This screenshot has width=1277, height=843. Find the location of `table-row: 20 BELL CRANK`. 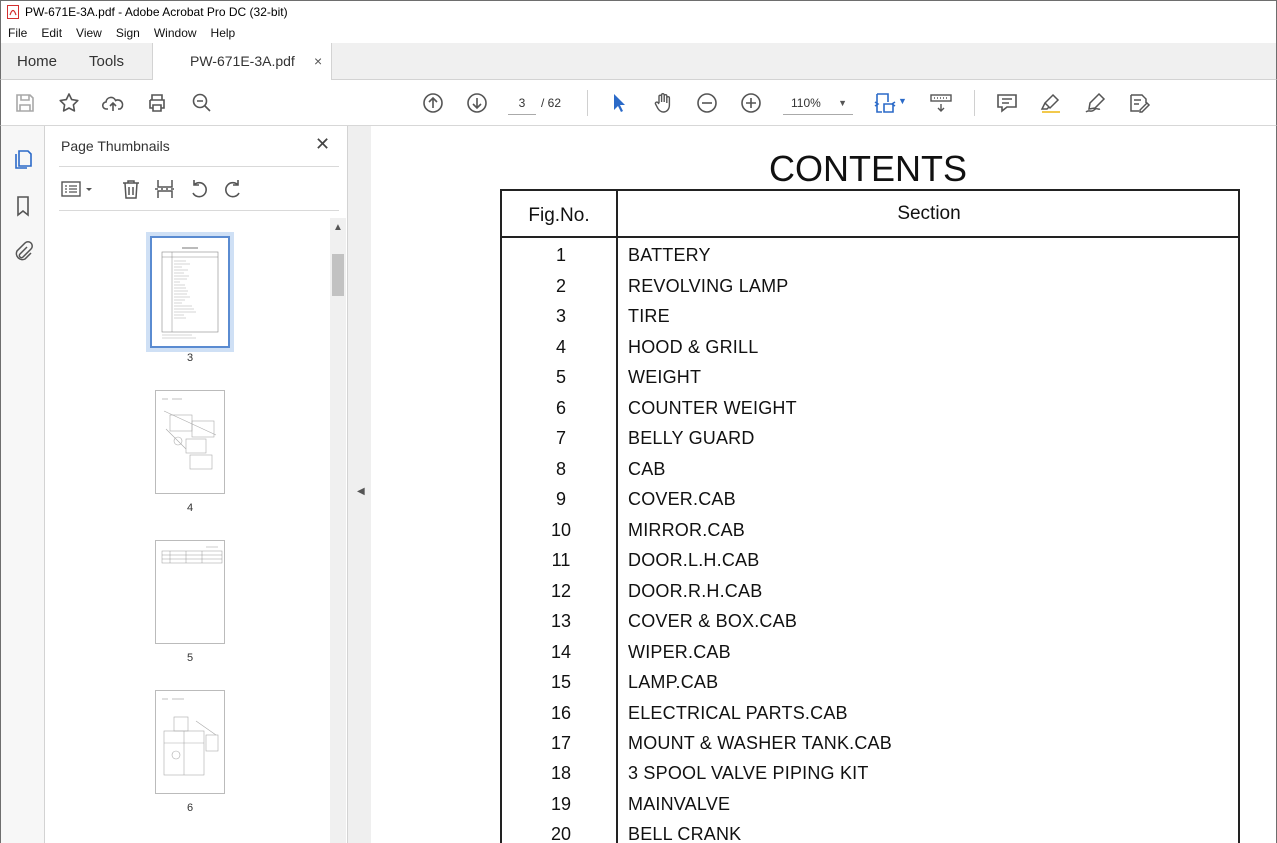

table-row: 20 BELL CRANK is located at coordinates (871, 833).